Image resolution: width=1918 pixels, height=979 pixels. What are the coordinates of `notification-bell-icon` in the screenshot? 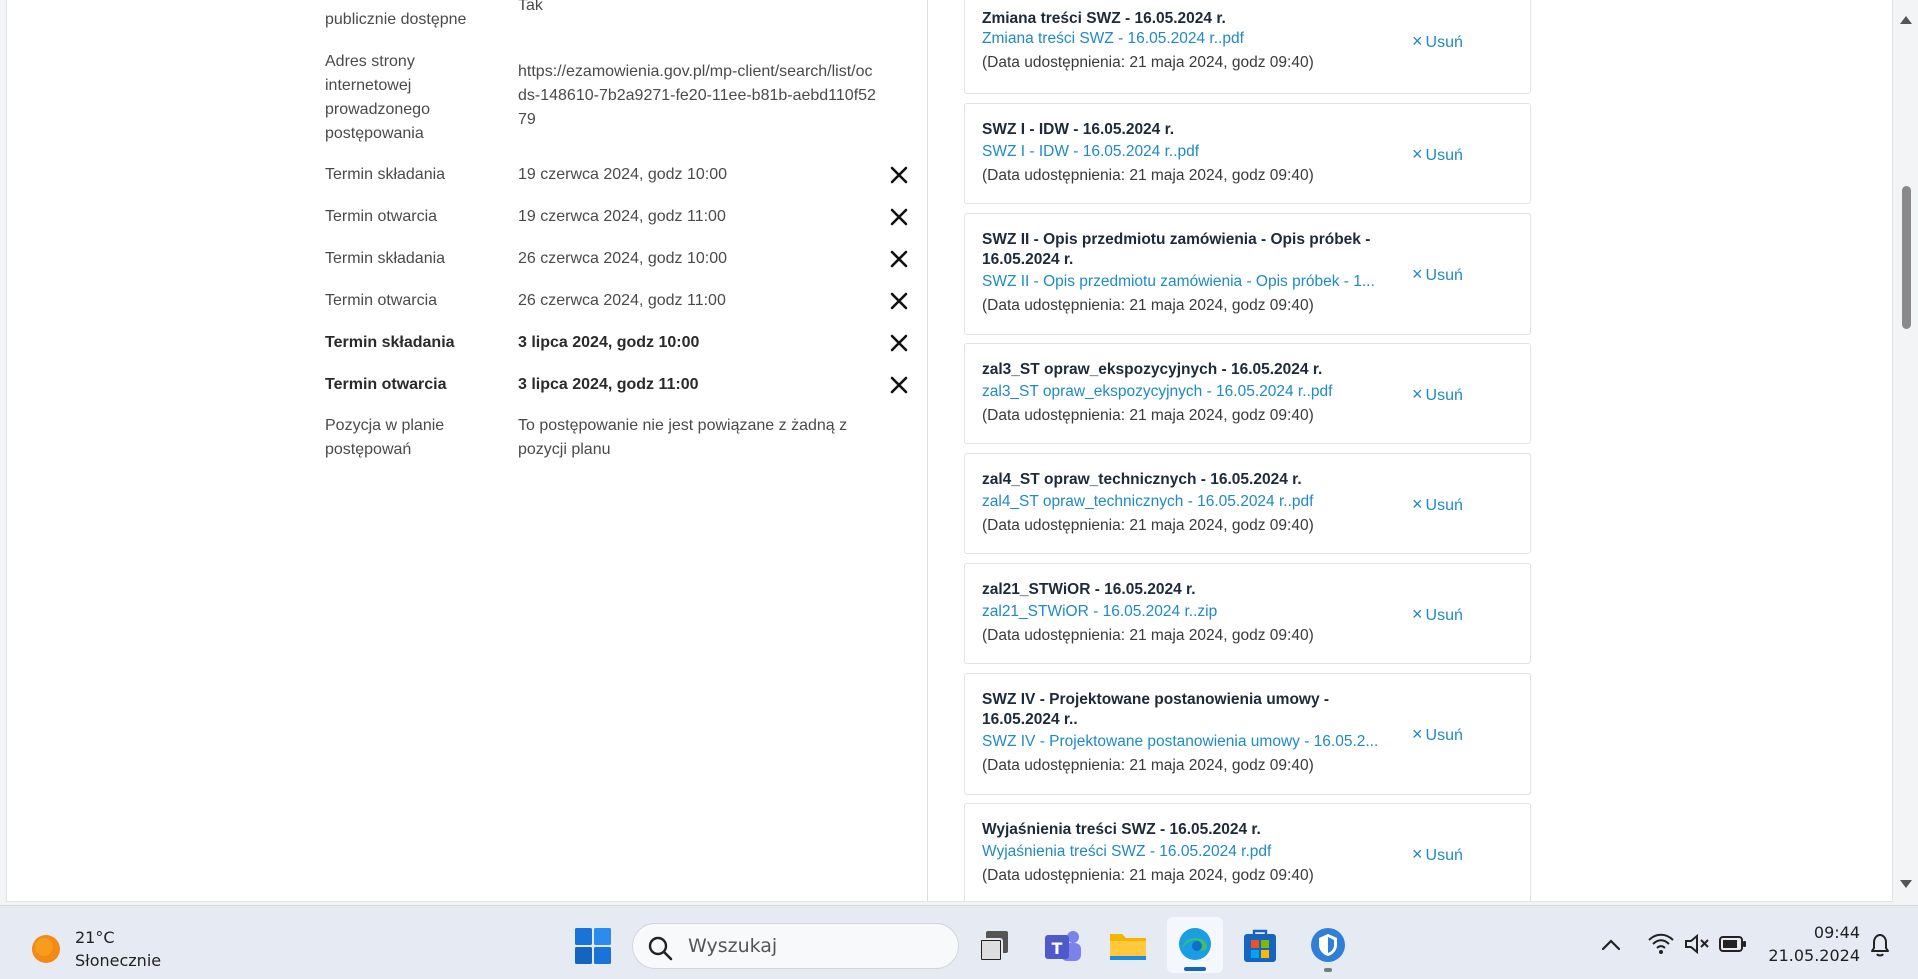 It's located at (1880, 945).